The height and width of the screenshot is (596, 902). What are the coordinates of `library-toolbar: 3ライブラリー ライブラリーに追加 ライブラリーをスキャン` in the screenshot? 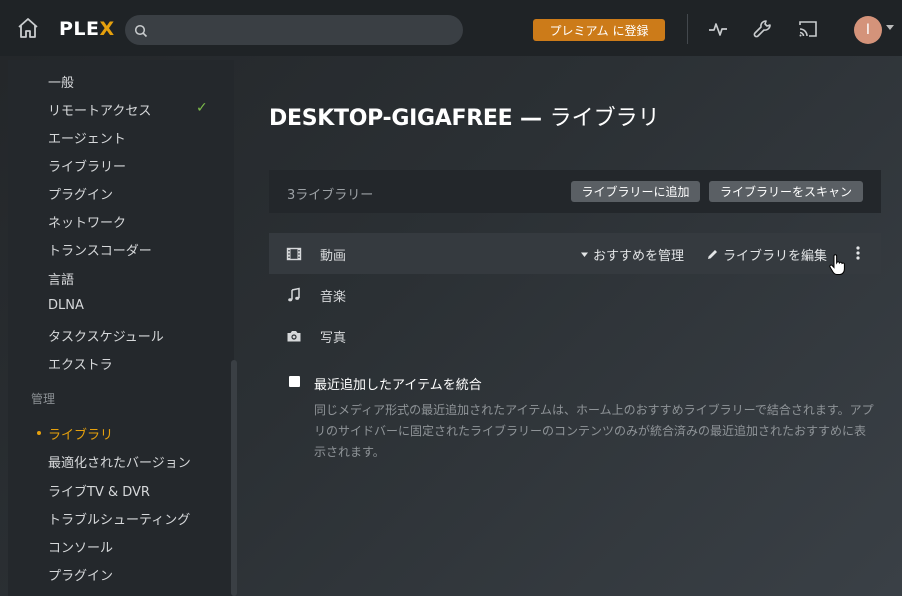 It's located at (575, 191).